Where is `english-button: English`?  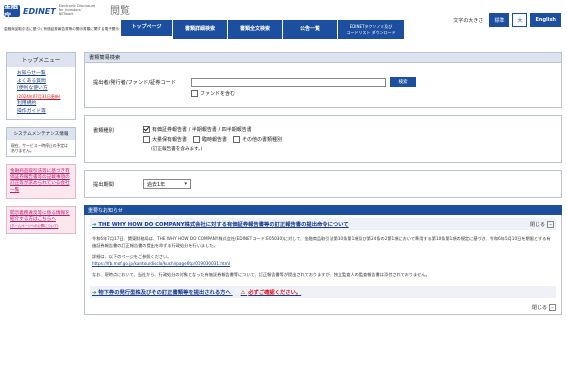 english-button: English is located at coordinates (545, 20).